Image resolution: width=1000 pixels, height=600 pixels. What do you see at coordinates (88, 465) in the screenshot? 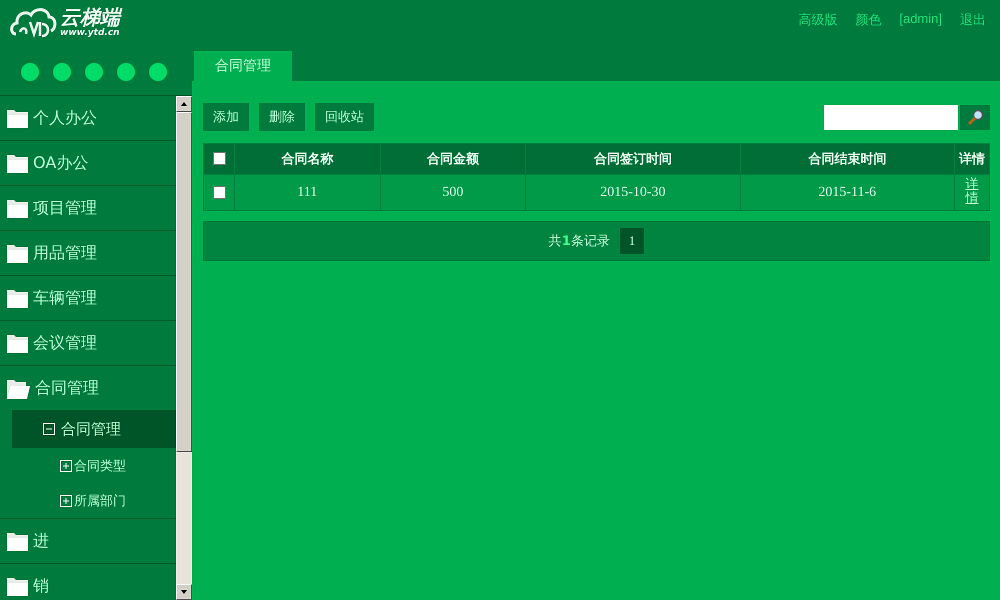
I see `submenu-item: 合同类型` at bounding box center [88, 465].